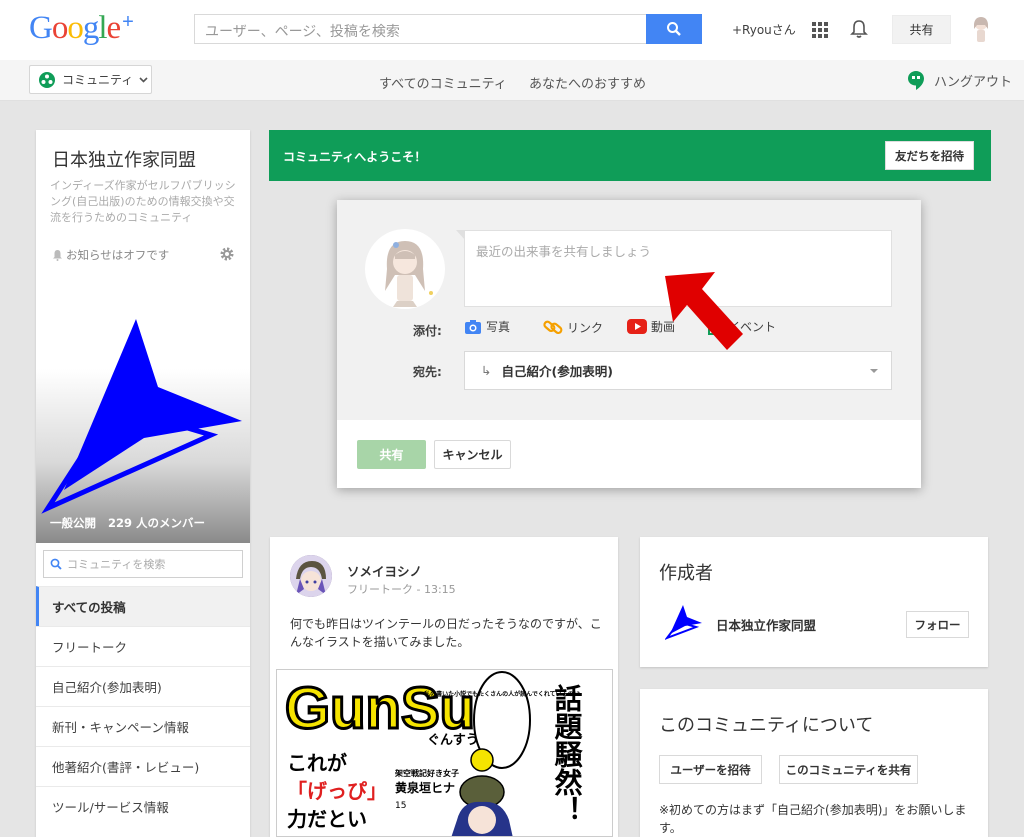 The height and width of the screenshot is (837, 1024). What do you see at coordinates (400, 806) in the screenshot?
I see `image-author-age: 15` at bounding box center [400, 806].